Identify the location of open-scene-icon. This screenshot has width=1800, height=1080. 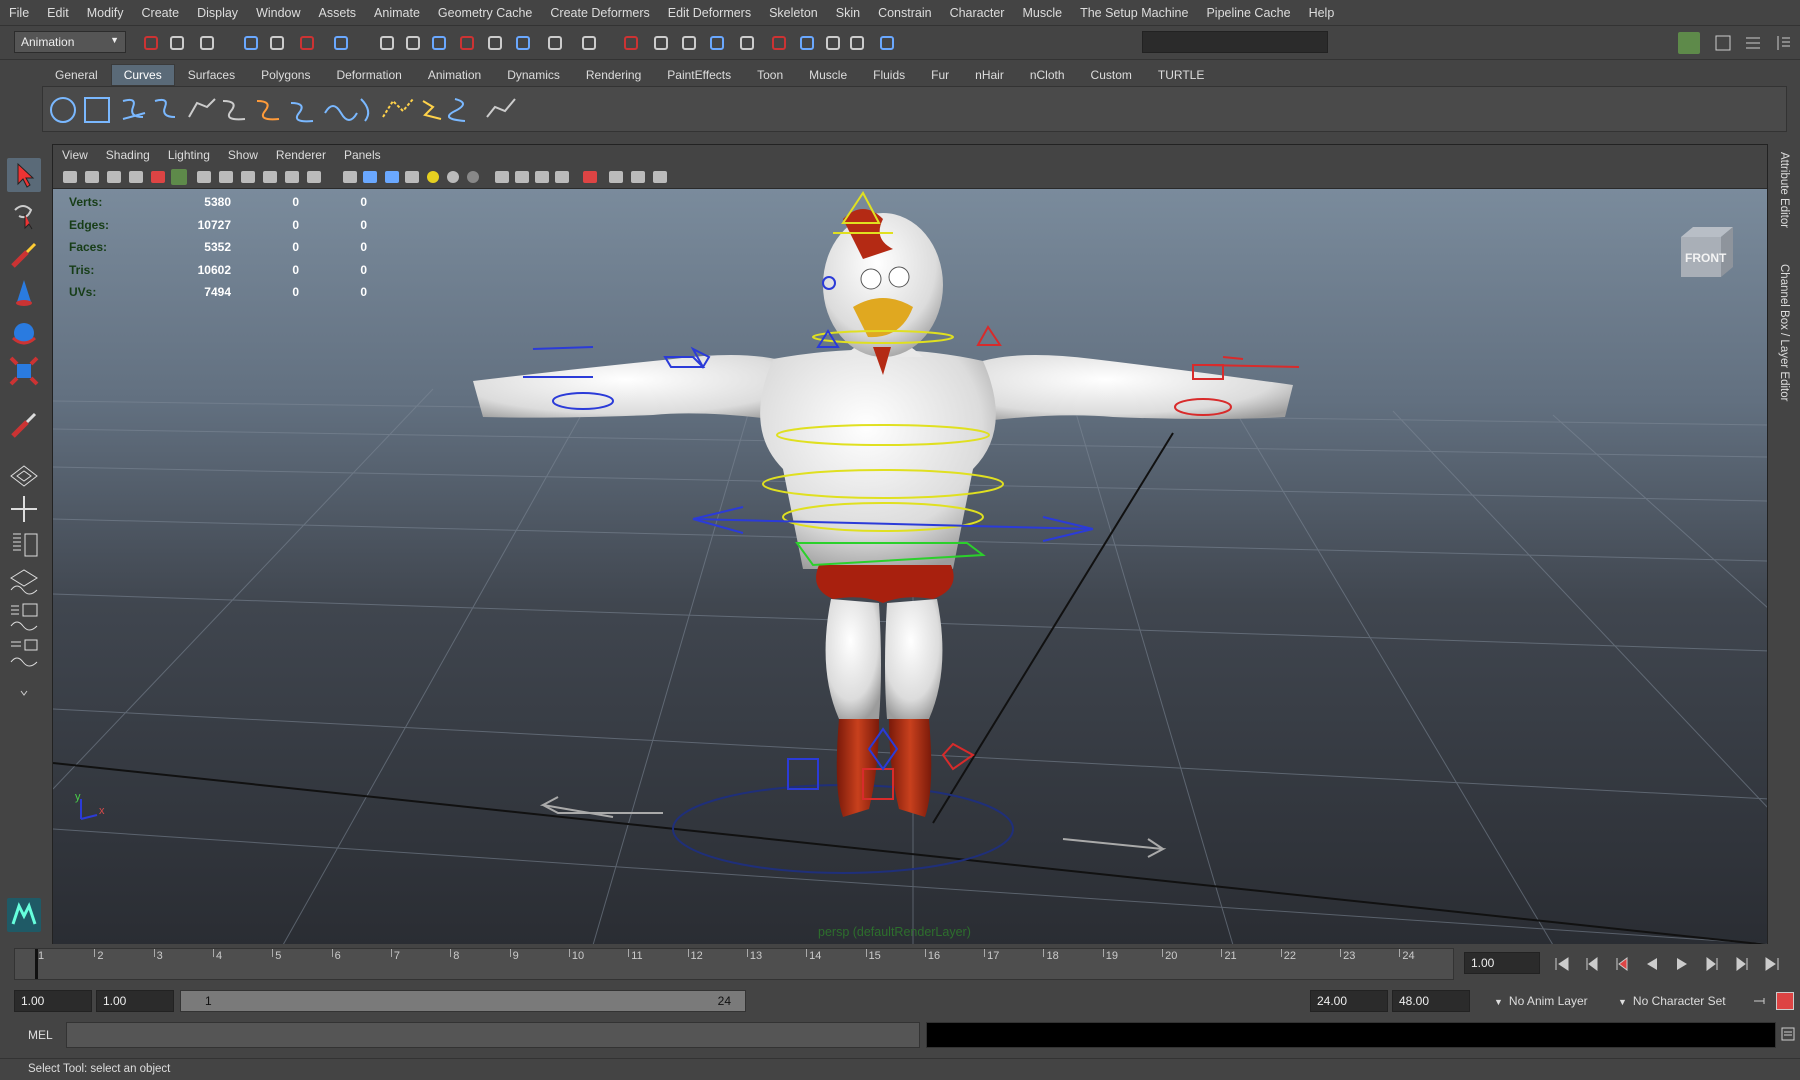
(177, 43).